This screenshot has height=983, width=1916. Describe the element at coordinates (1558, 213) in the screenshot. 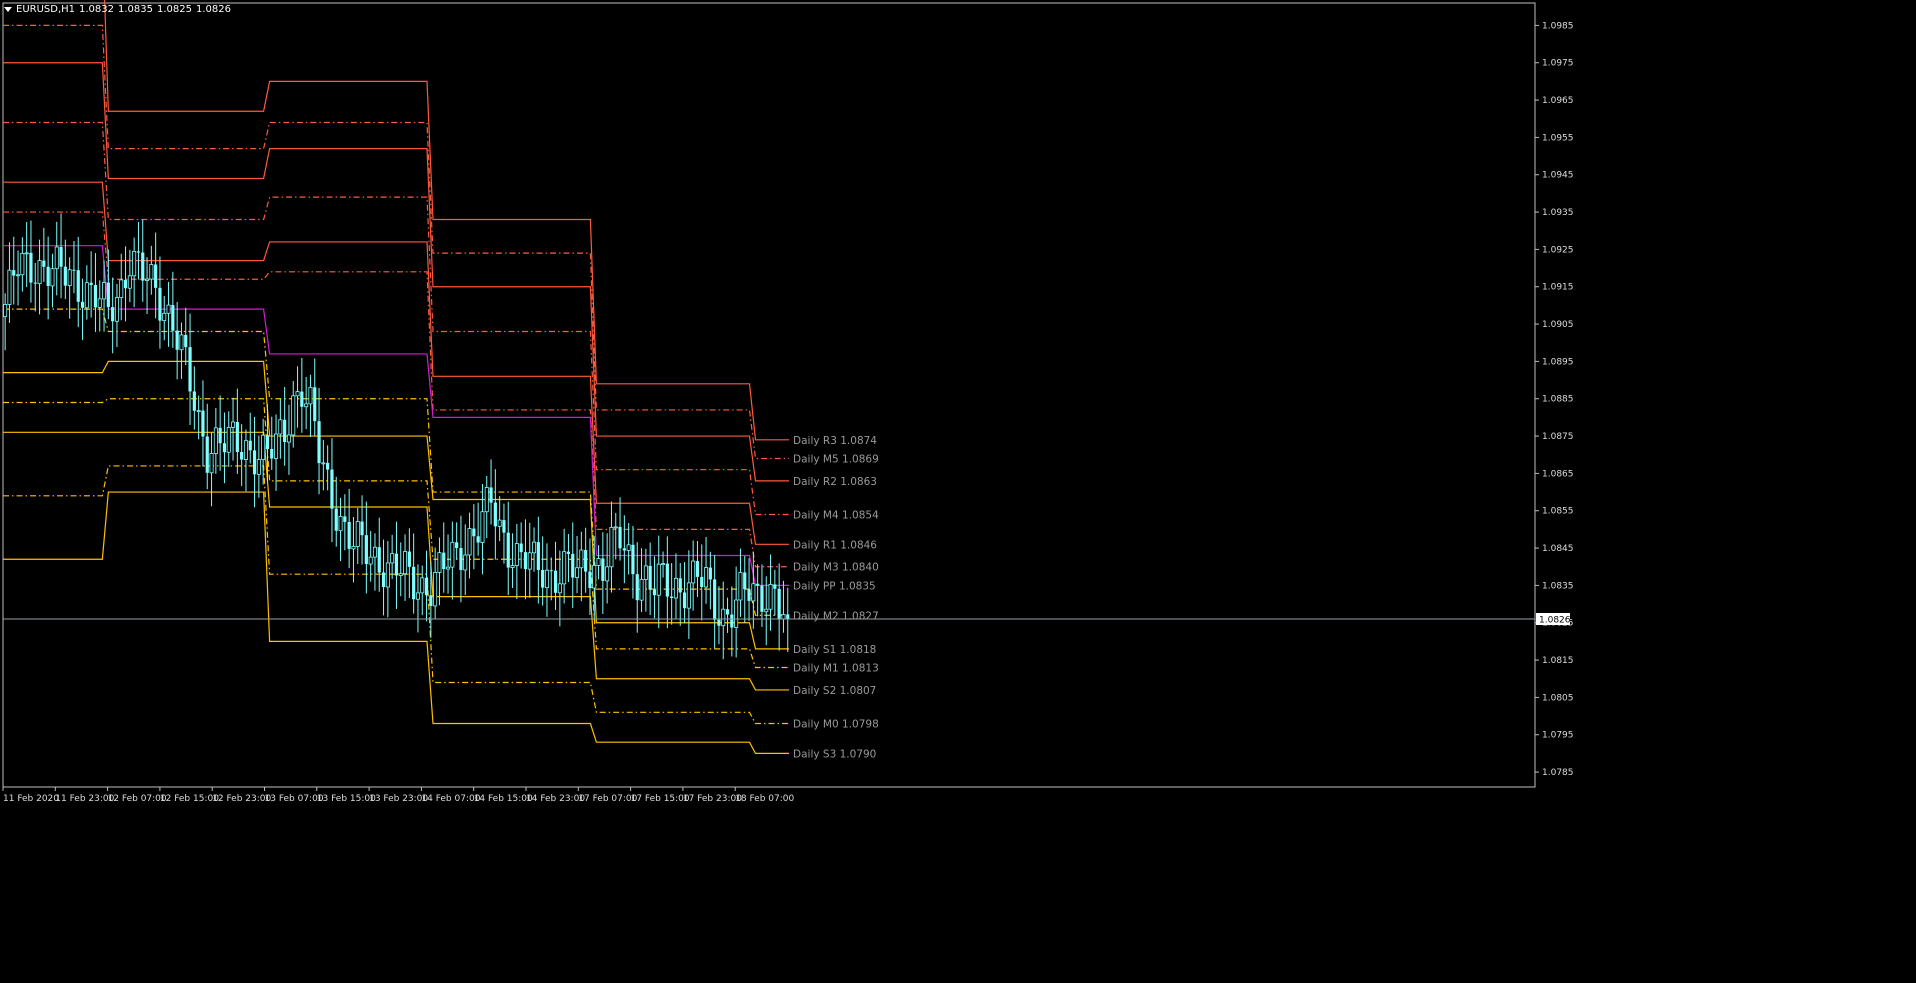

I see `y-tick-label: 1.0935` at that location.